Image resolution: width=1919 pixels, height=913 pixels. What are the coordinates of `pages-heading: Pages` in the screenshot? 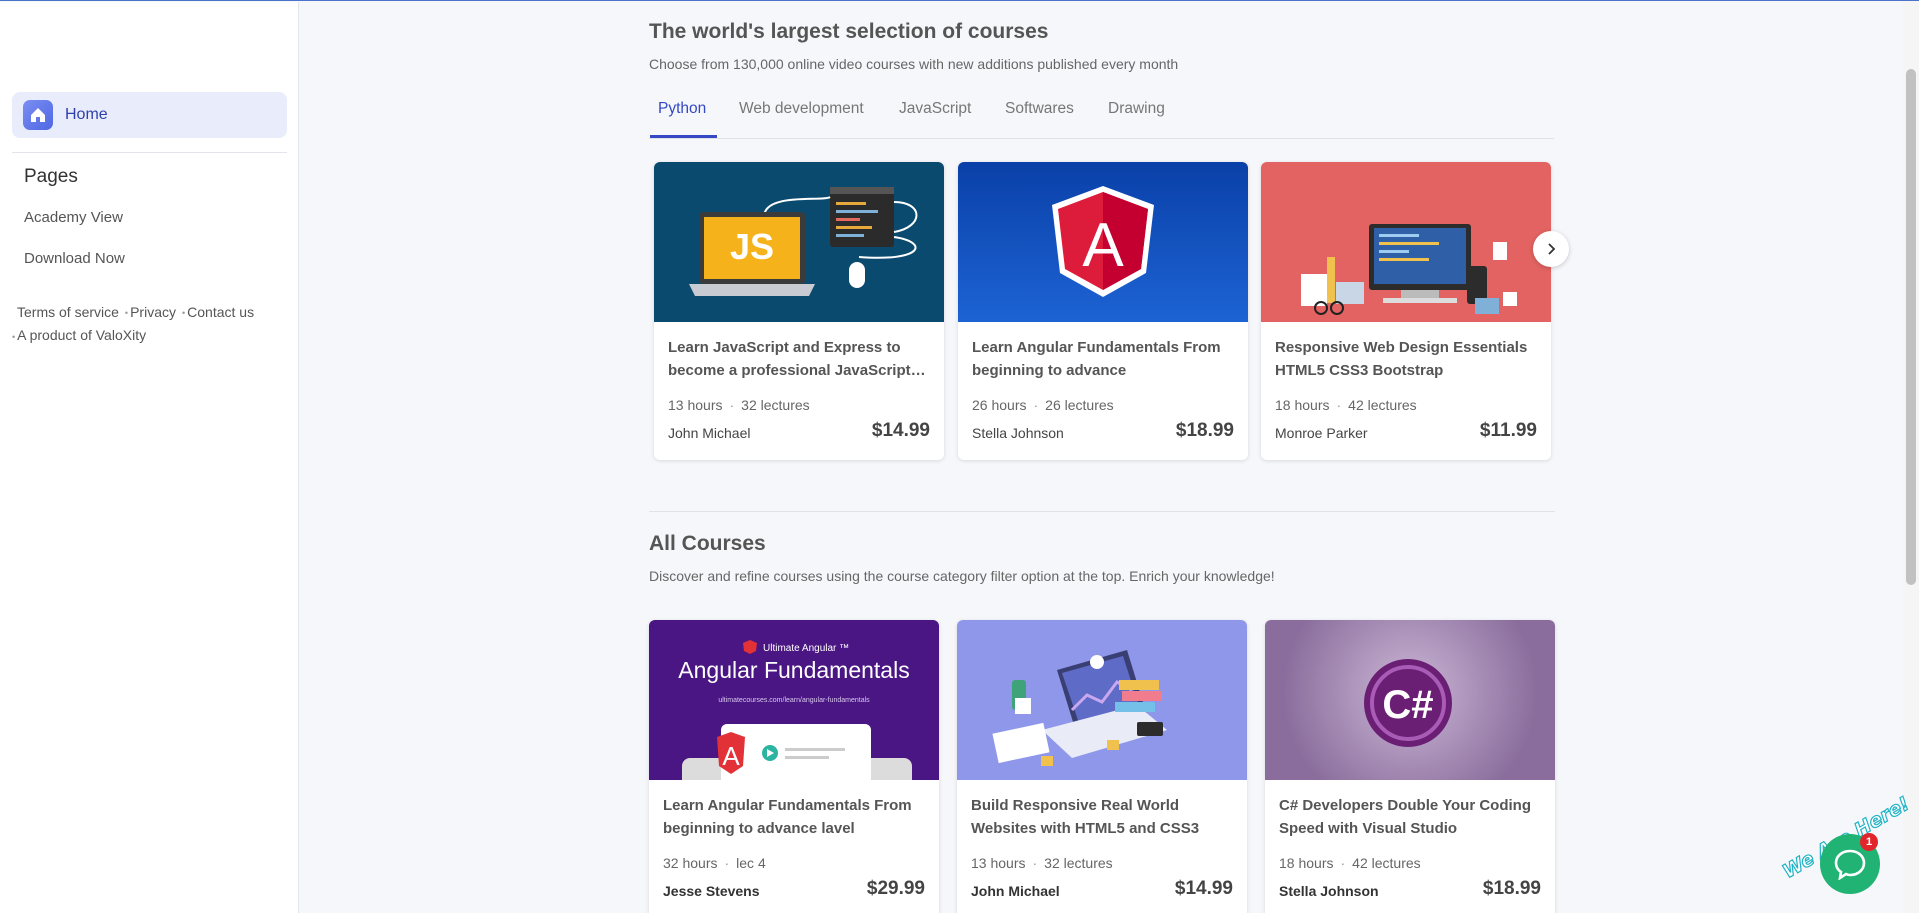 It's located at (51, 176).